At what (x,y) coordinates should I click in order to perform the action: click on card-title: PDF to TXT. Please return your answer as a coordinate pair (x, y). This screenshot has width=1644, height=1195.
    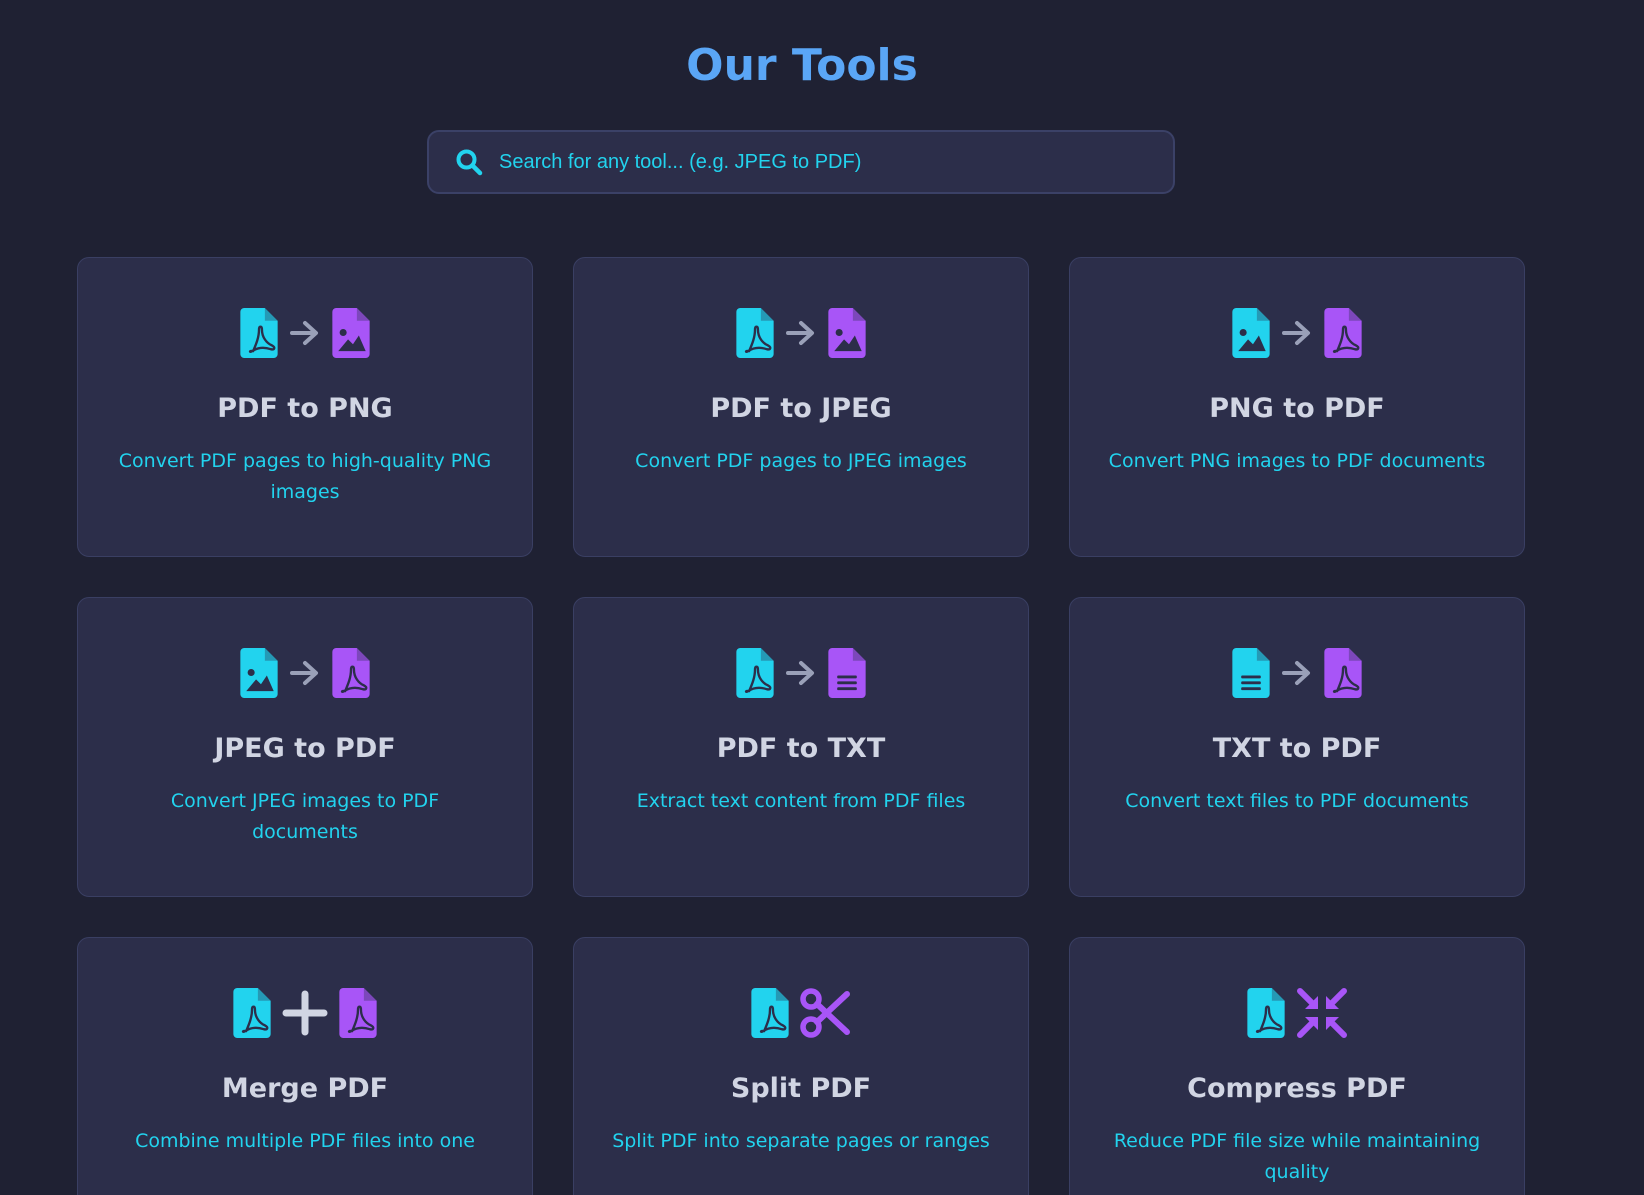
    Looking at the image, I should click on (801, 748).